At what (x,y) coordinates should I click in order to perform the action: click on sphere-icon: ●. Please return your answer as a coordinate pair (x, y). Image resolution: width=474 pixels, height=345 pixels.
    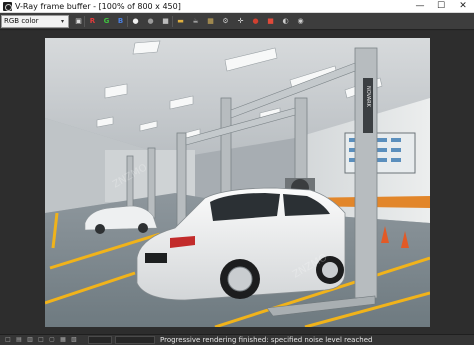
    Looking at the image, I should click on (150, 21).